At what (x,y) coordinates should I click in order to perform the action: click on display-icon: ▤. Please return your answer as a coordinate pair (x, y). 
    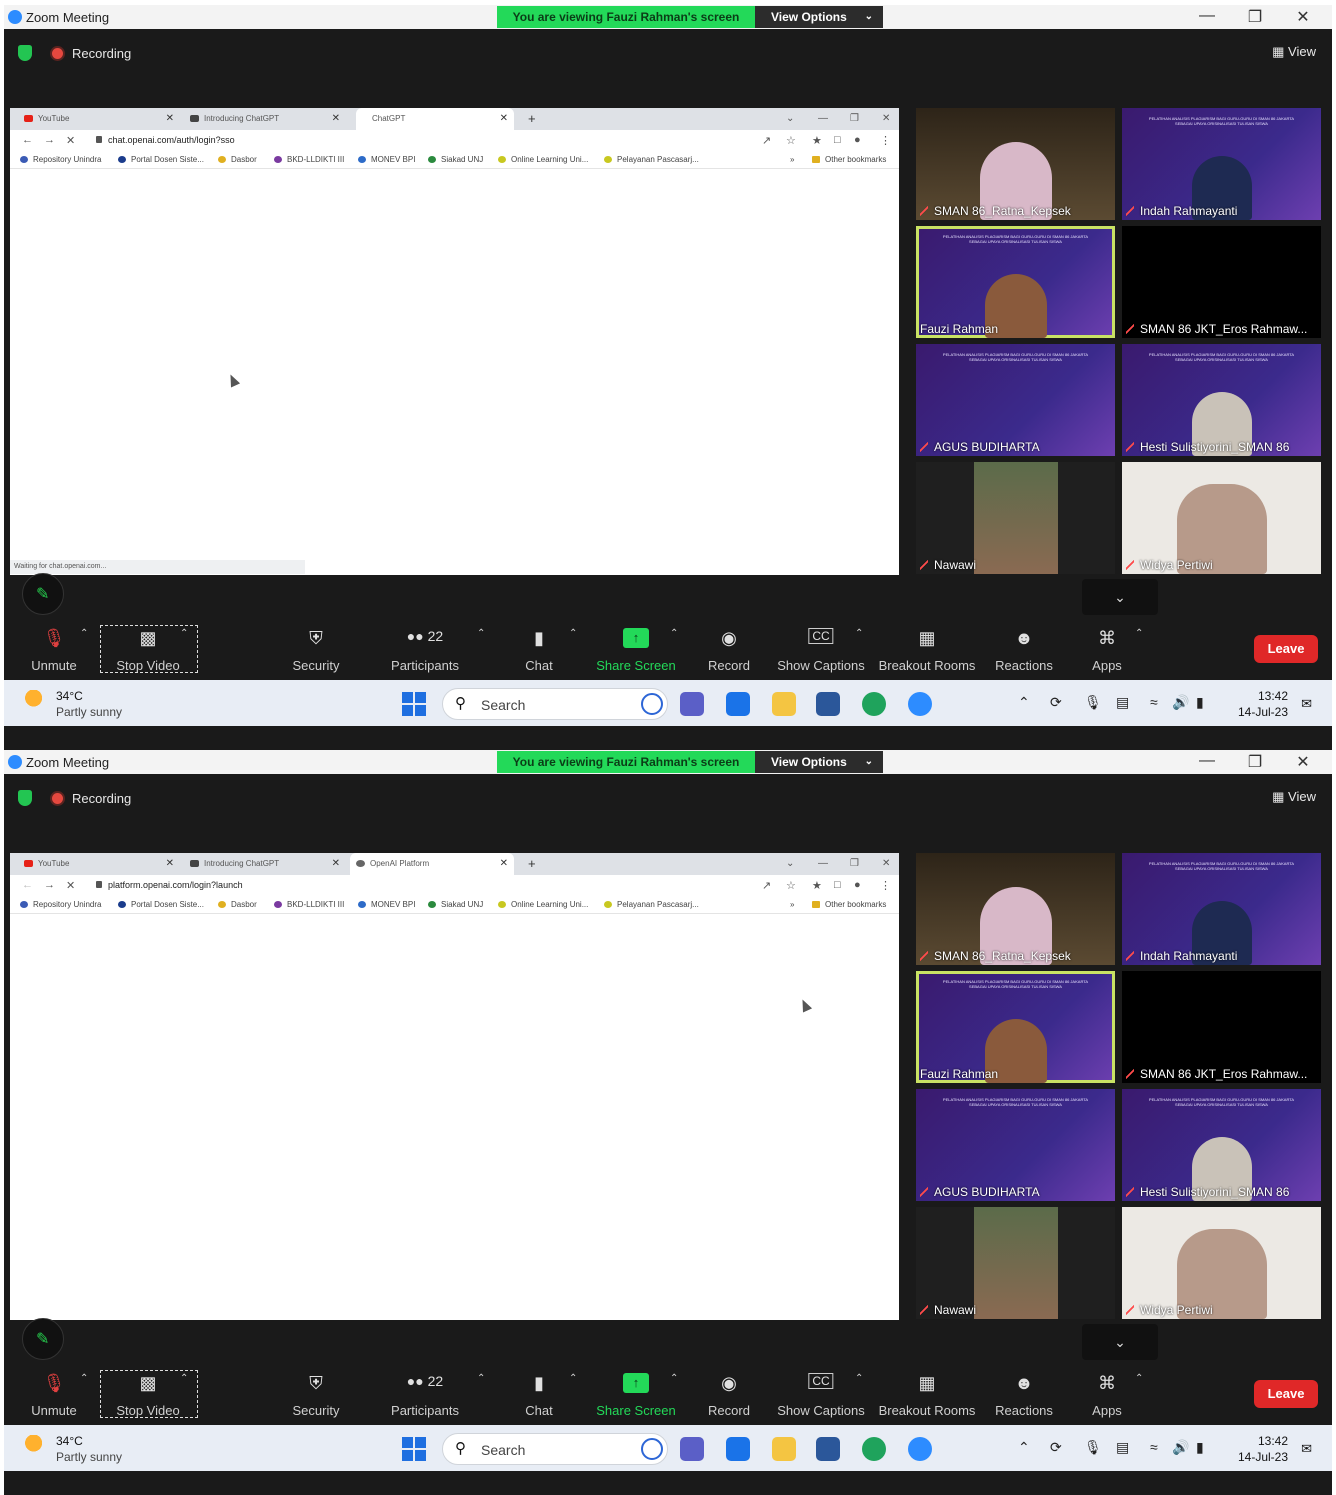
    Looking at the image, I should click on (1122, 702).